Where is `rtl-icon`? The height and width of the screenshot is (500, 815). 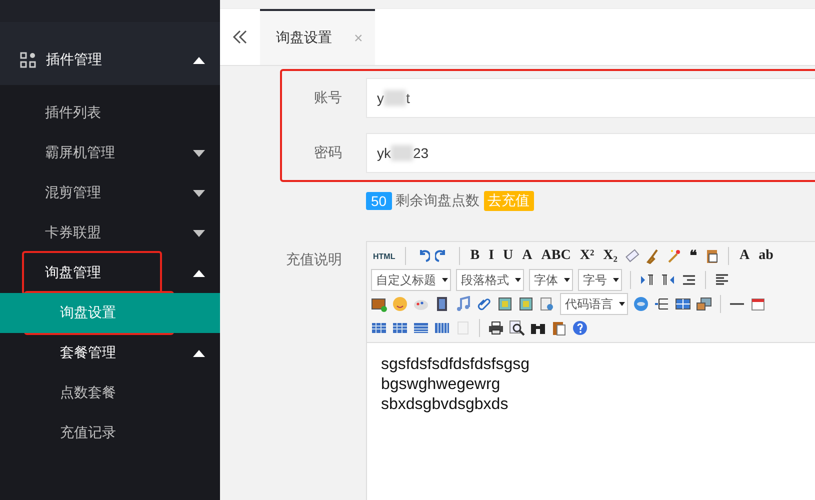
rtl-icon is located at coordinates (668, 280).